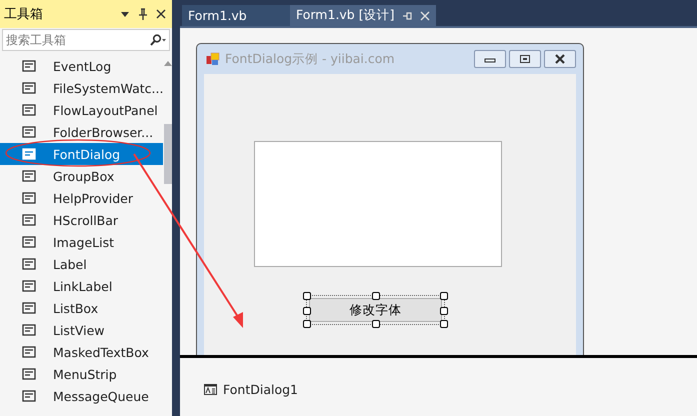 The image size is (697, 416). I want to click on font-dialog-icon, so click(210, 389).